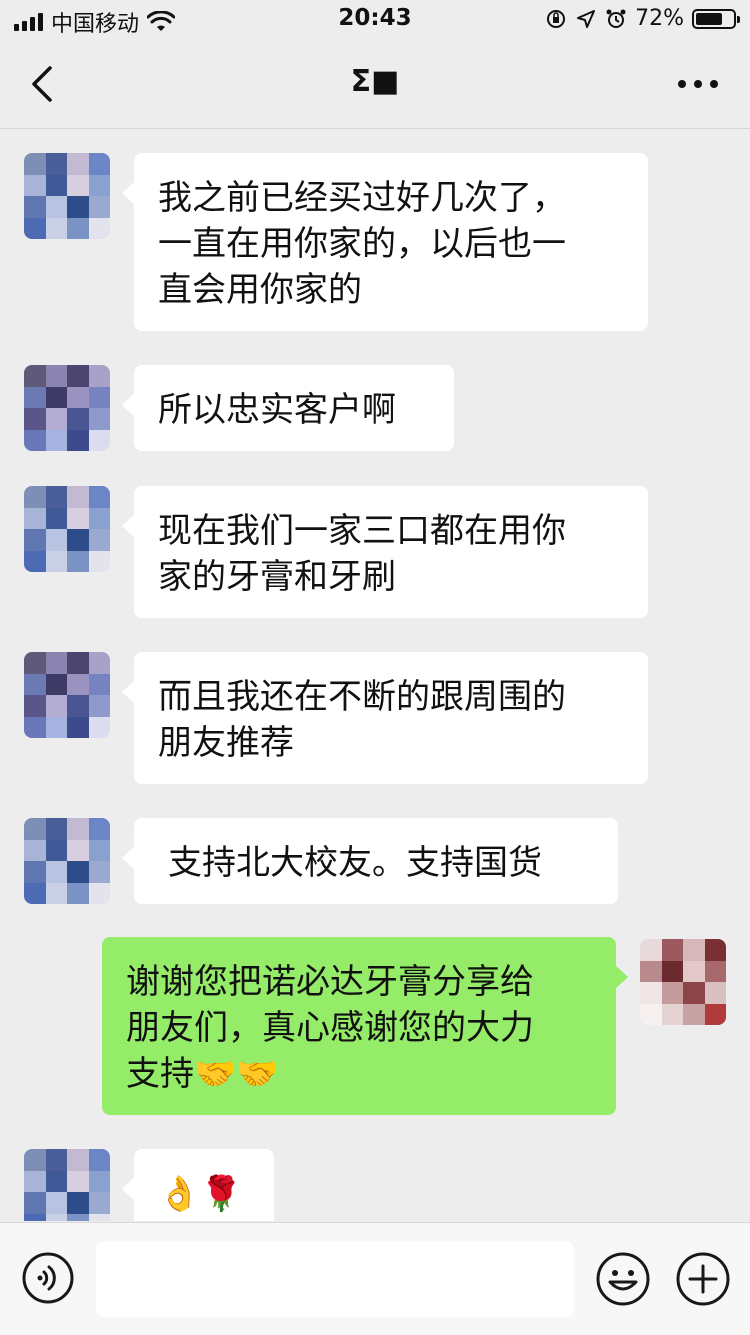  Describe the element at coordinates (48, 1278) in the screenshot. I see `voice-icon` at that location.